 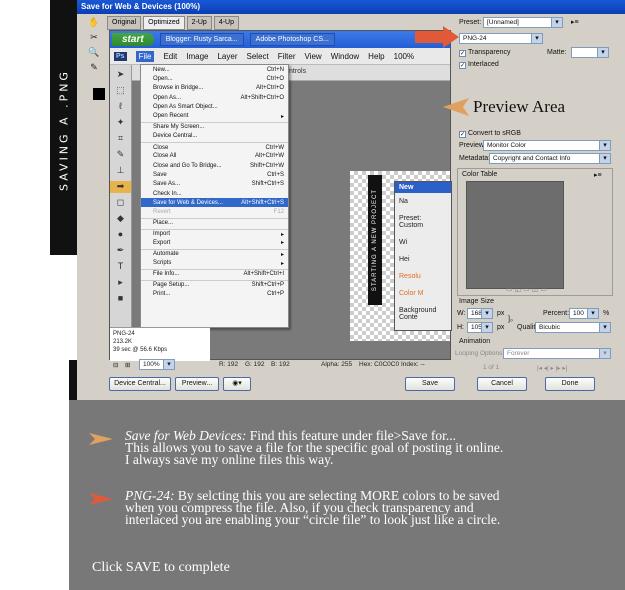 I want to click on side-label-strip: SAVING A .PNG, so click(x=63, y=127).